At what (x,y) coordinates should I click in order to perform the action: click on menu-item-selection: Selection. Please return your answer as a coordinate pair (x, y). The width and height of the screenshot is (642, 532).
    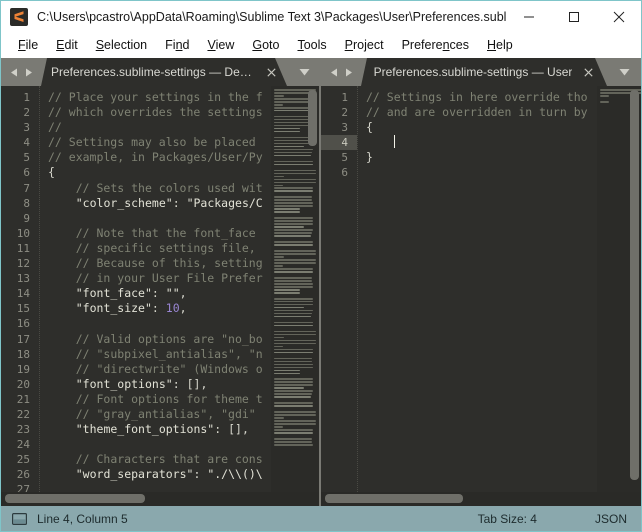
    Looking at the image, I should click on (121, 45).